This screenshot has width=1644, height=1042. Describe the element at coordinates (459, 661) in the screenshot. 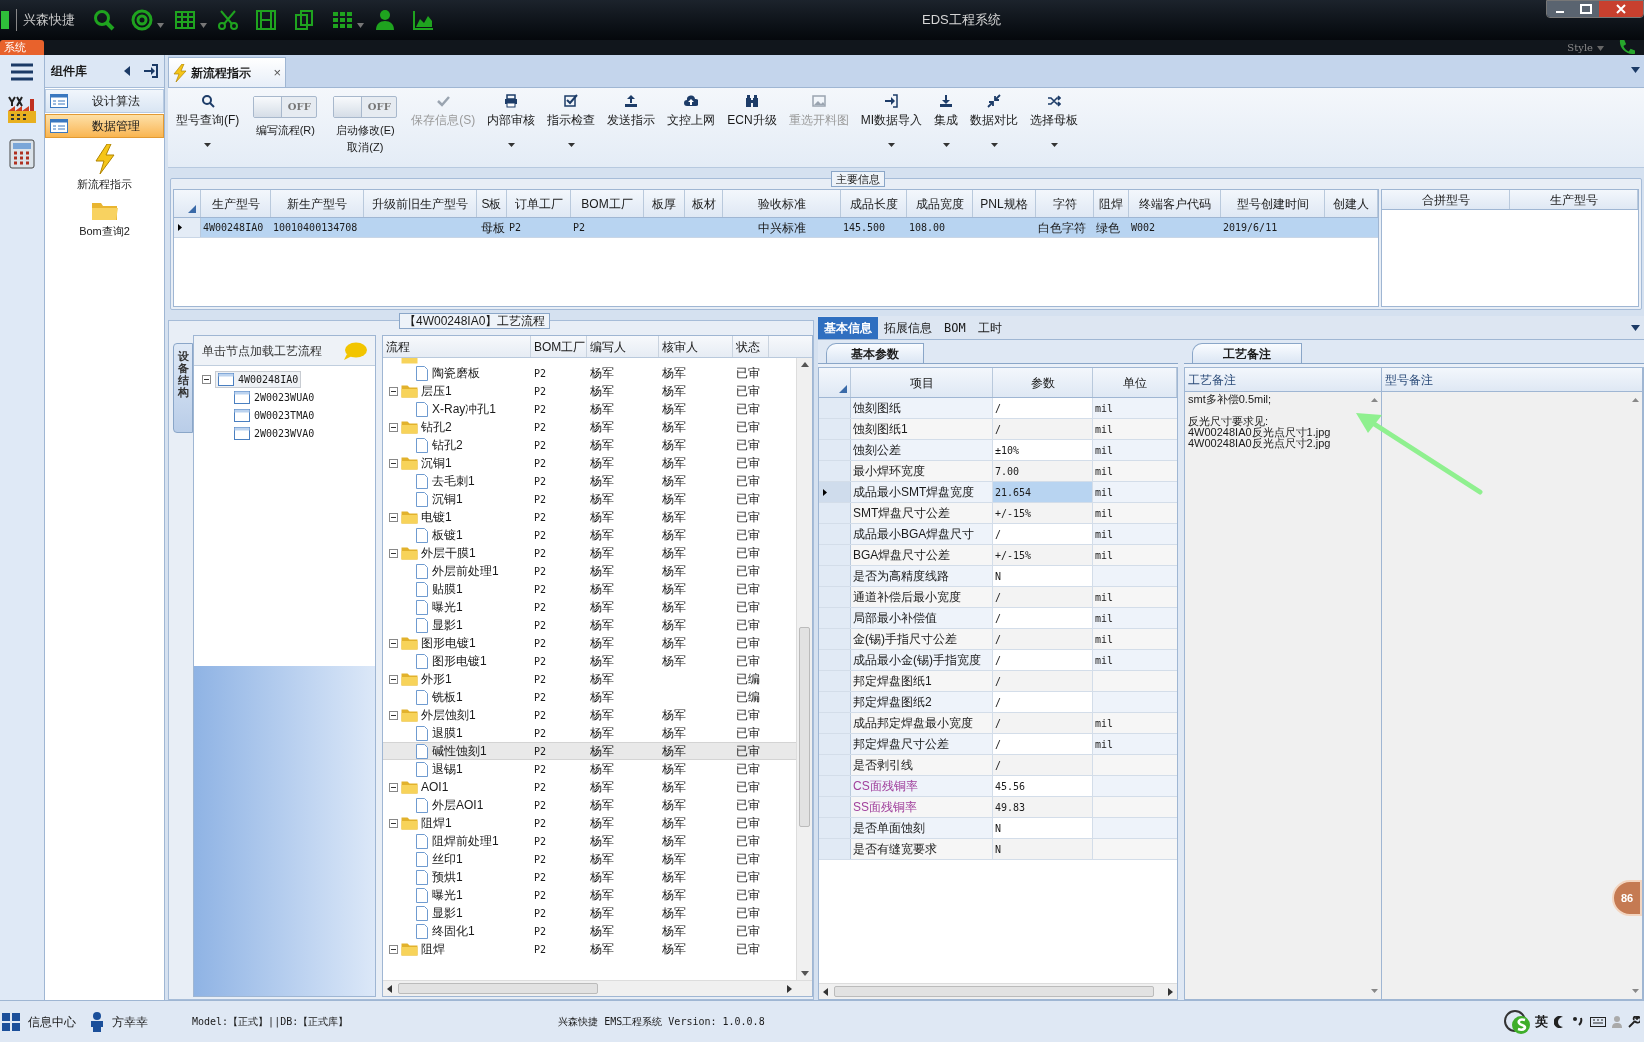

I see `tree-node-label: 图形电镀1` at that location.